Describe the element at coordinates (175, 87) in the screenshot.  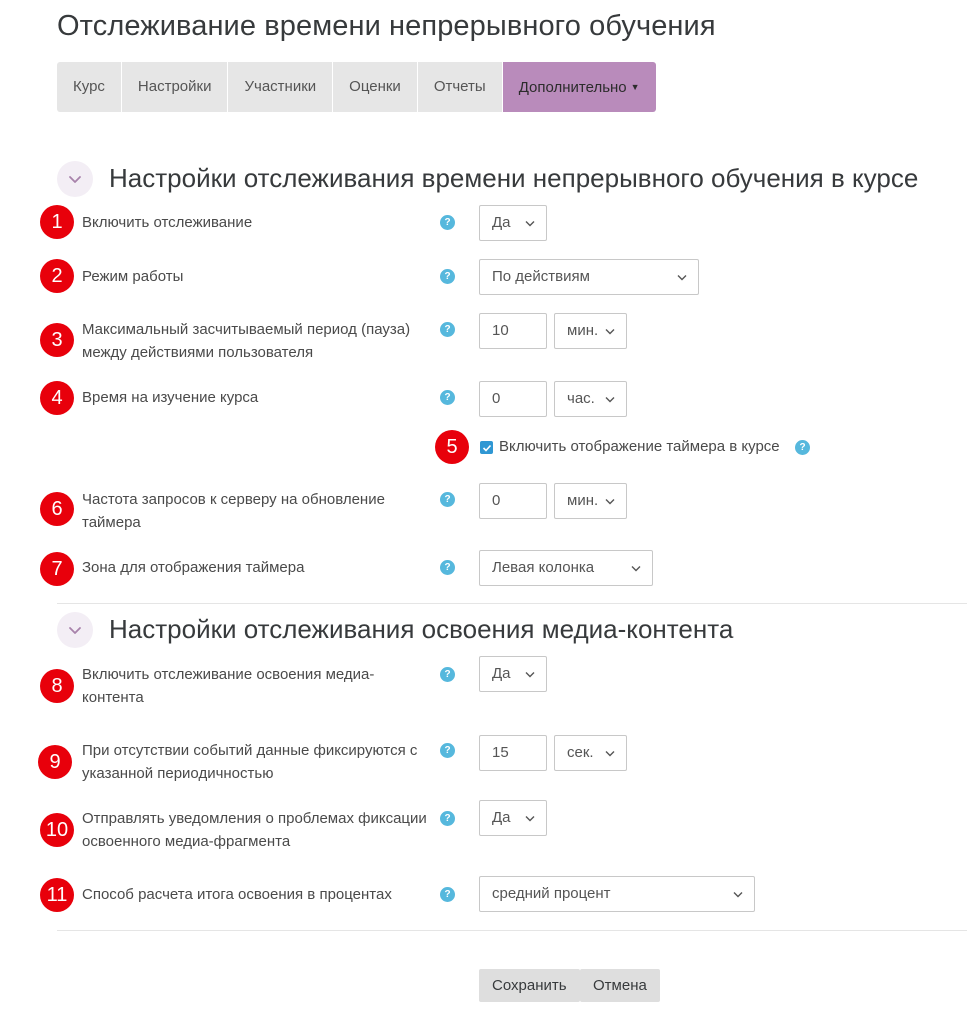
I see `tab-settings: Настройки` at that location.